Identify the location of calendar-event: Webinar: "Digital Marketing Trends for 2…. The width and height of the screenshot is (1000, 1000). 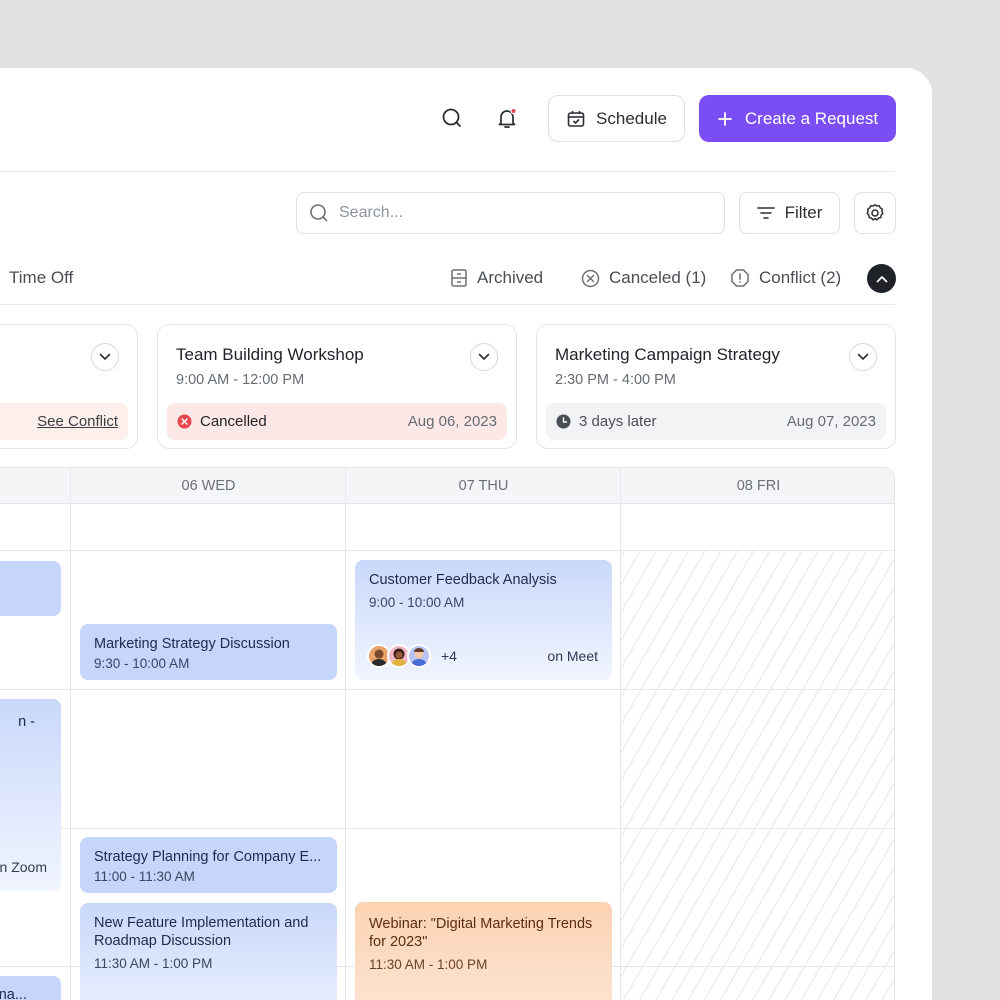
(483, 951).